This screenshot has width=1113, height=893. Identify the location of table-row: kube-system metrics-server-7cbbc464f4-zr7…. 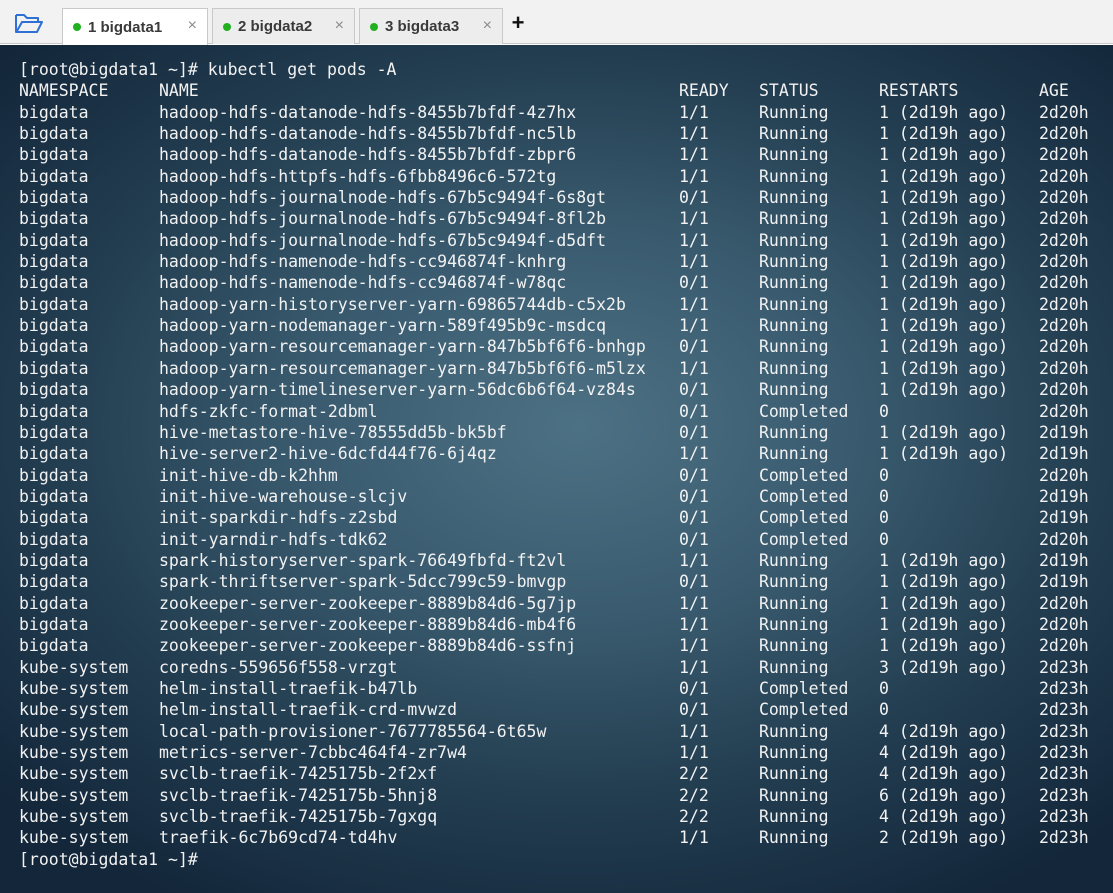
(554, 752).